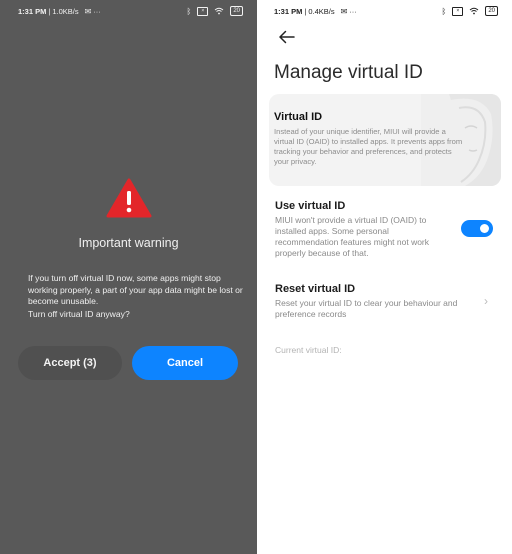  I want to click on warning-icon, so click(128, 198).